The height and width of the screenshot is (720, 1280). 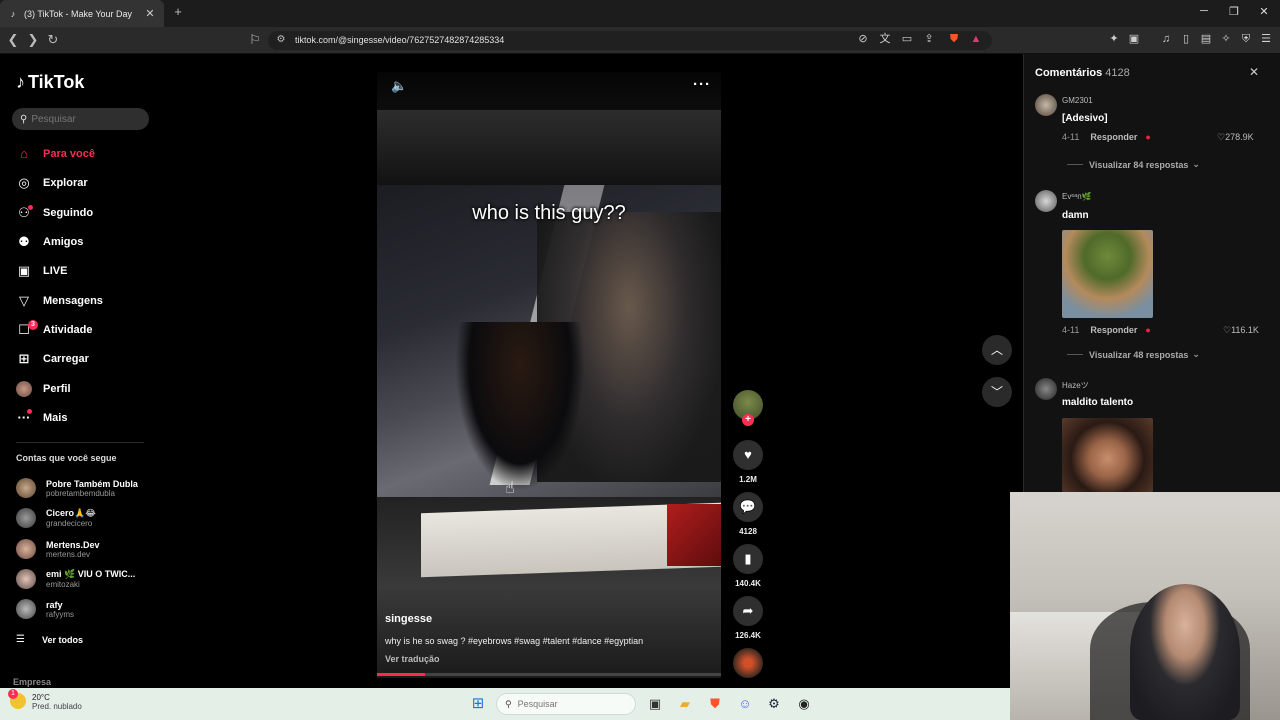 I want to click on comment-icon: 💬, so click(x=748, y=507).